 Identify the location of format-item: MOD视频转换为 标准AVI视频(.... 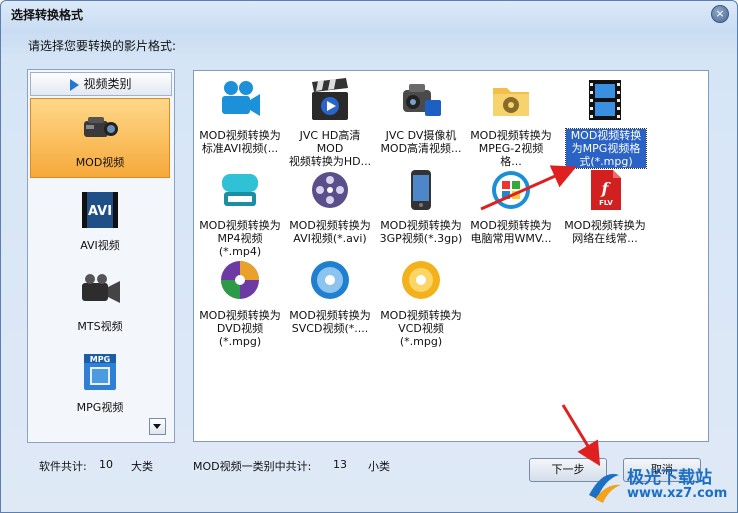
(240, 116).